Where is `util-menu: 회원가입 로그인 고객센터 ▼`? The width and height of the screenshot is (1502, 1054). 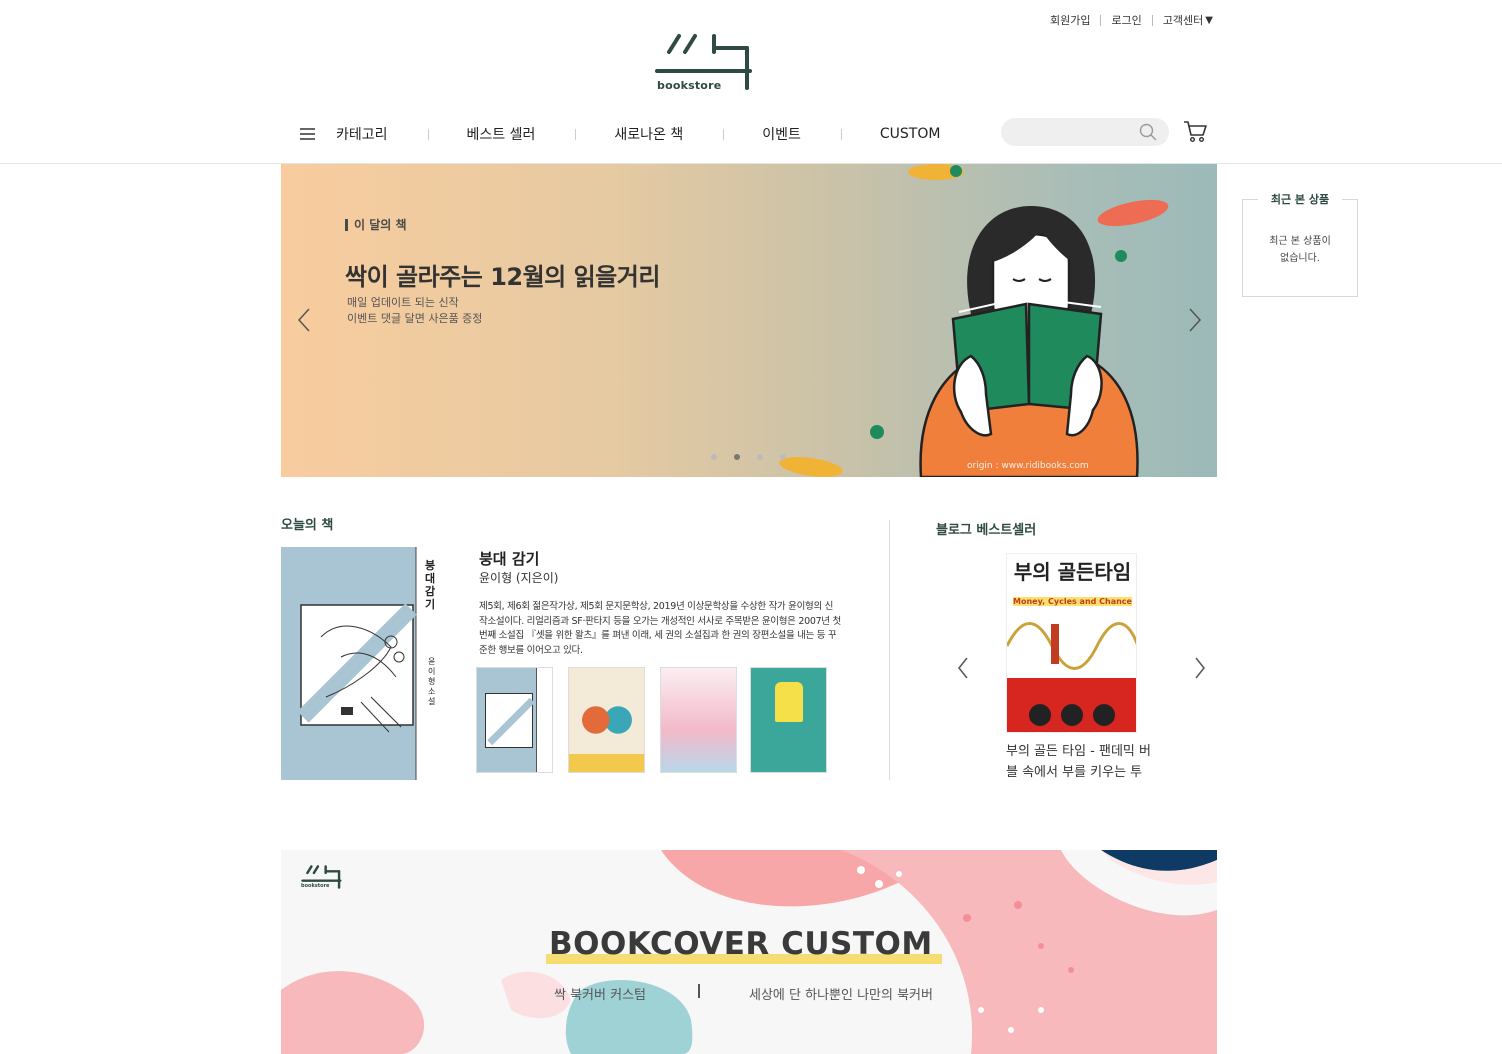 util-menu: 회원가입 로그인 고객센터 ▼ is located at coordinates (1131, 20).